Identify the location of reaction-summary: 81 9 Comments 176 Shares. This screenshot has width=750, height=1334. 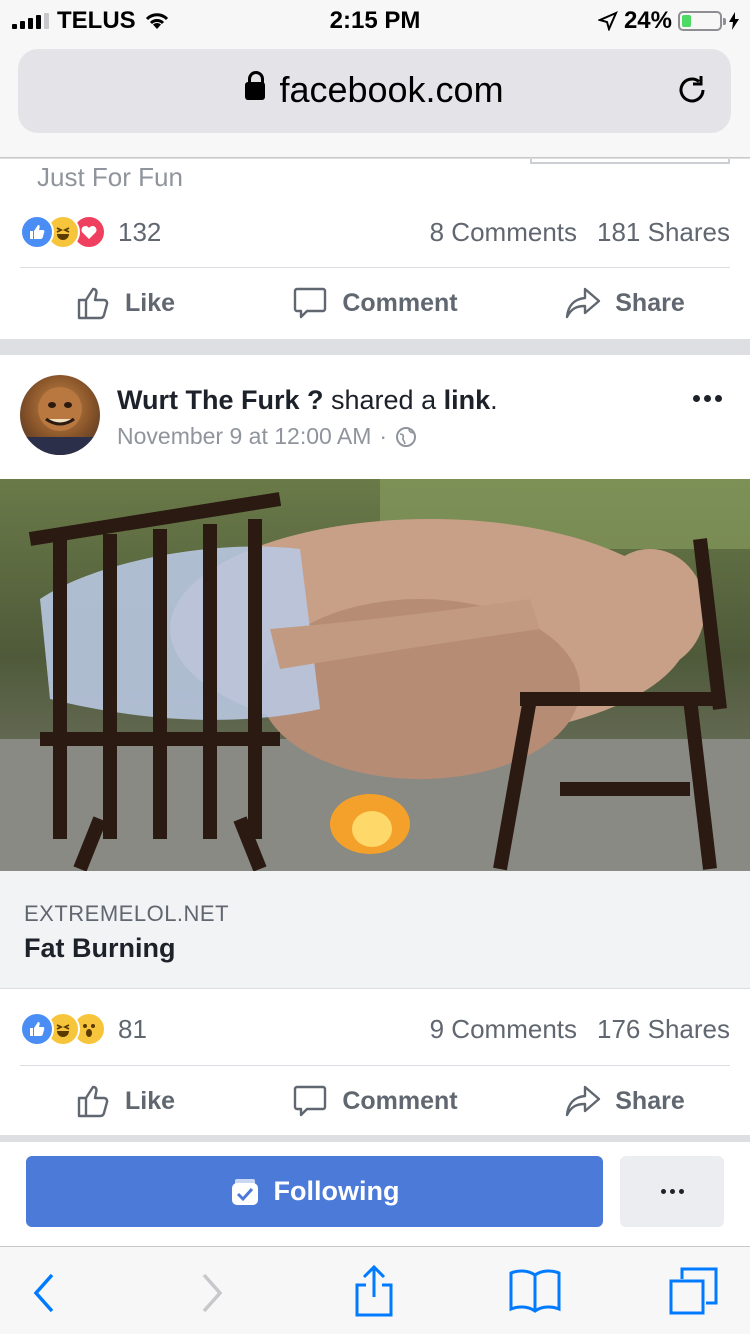
(375, 1029).